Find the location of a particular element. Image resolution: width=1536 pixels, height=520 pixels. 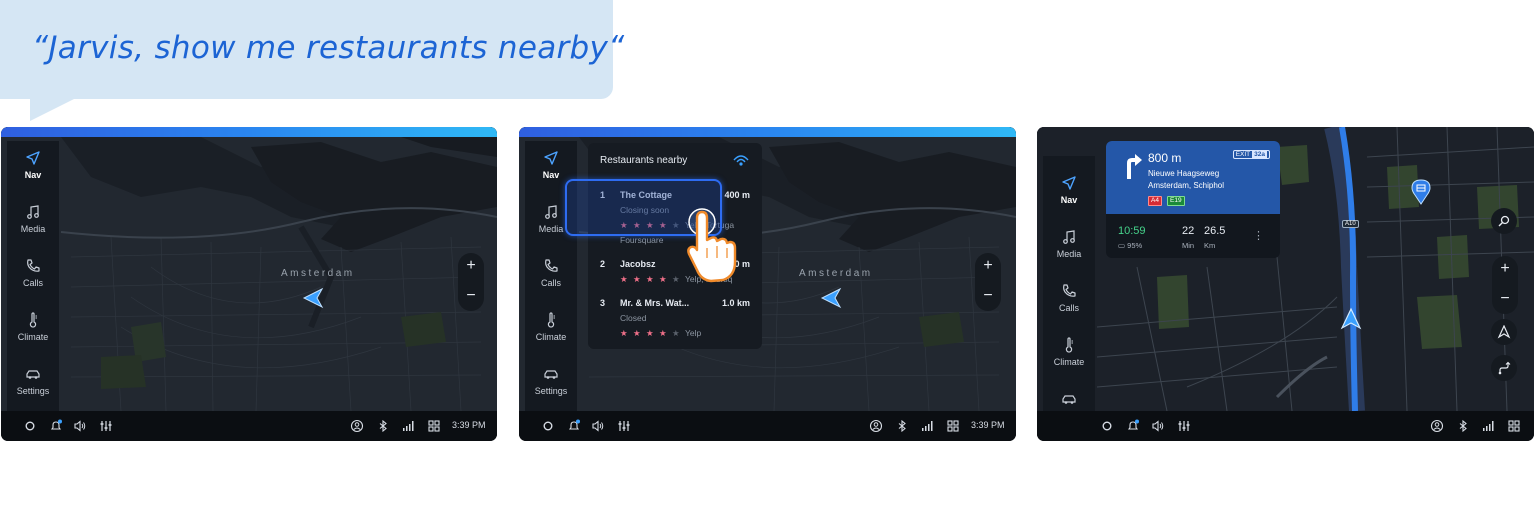

highway-label: A10 is located at coordinates (1350, 224).